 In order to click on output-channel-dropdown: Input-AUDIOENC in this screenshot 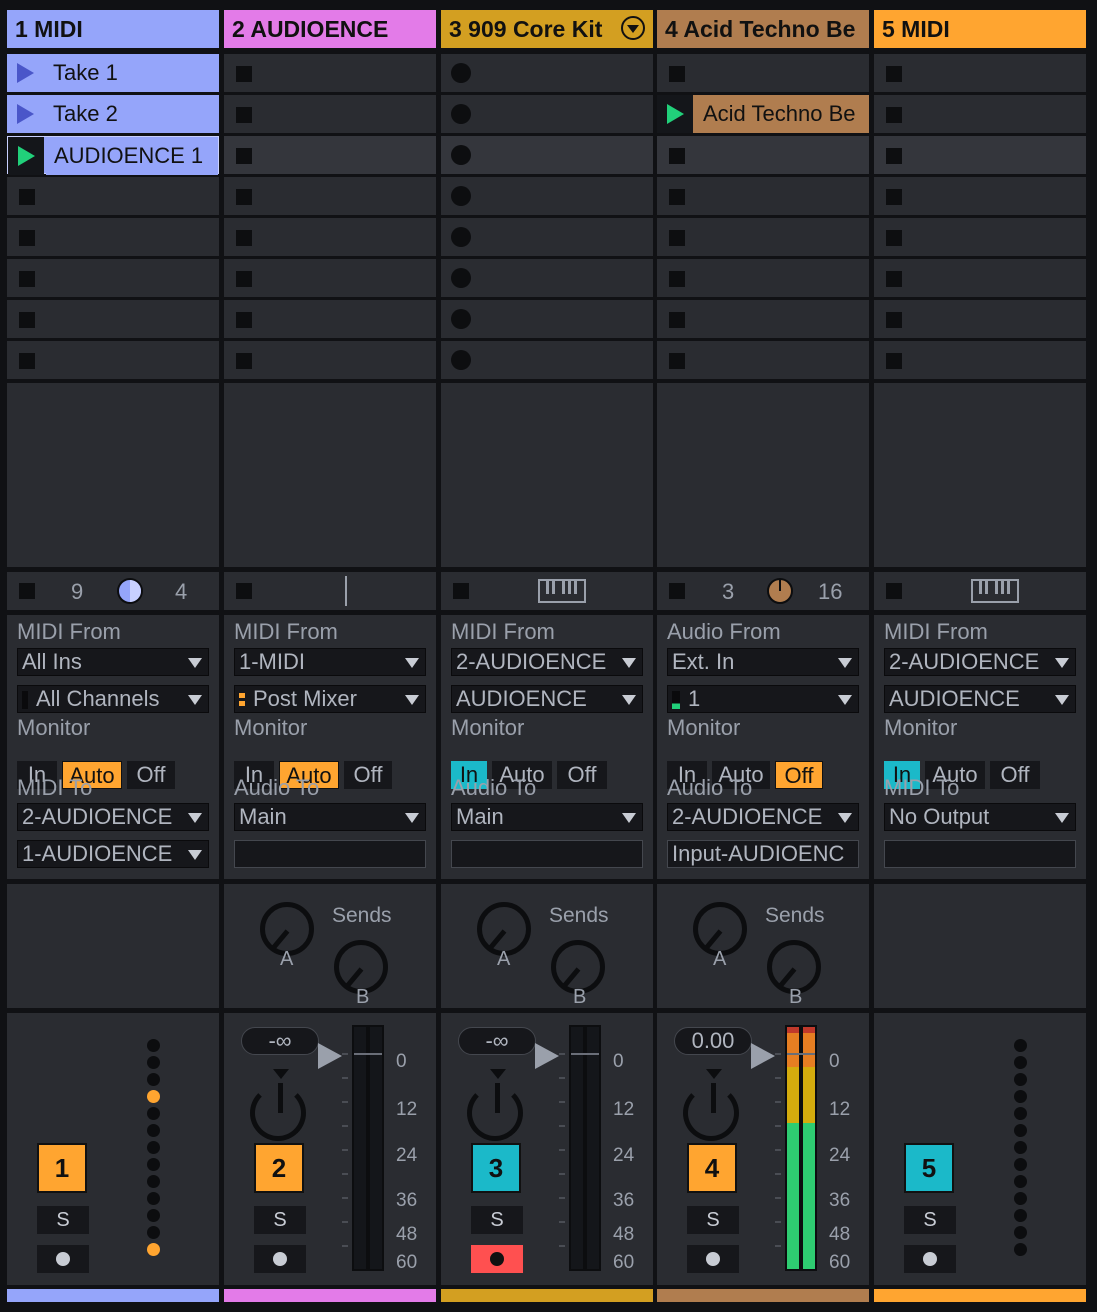, I will do `click(763, 854)`.